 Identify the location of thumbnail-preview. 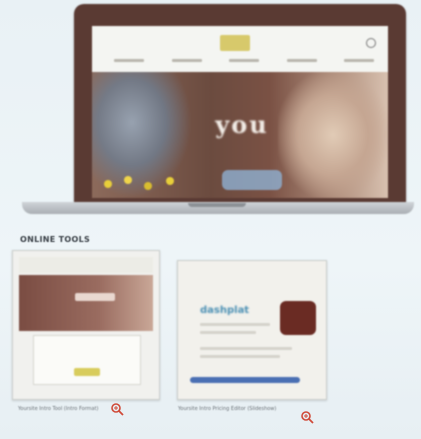
(86, 325).